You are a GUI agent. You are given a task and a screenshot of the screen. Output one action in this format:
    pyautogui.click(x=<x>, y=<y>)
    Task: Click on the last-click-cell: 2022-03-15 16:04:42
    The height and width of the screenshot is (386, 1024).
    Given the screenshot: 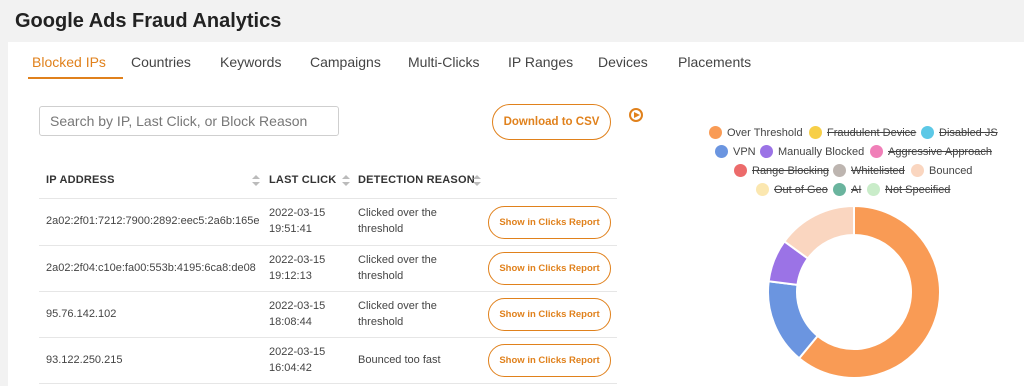 What is the action you would take?
    pyautogui.click(x=309, y=360)
    